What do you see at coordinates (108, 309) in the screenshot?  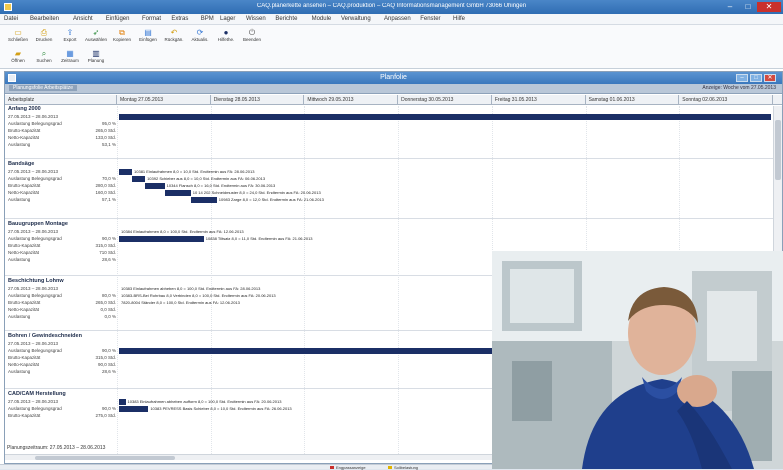 I see `stat-value: 0,0 Std.` at bounding box center [108, 309].